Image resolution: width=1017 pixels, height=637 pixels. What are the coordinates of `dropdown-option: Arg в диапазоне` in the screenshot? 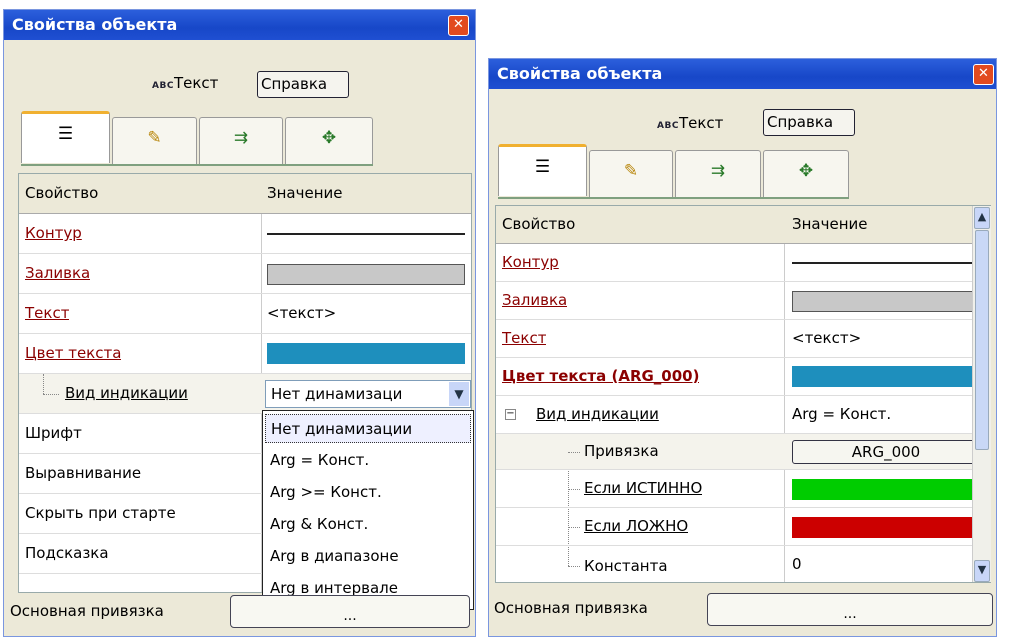 It's located at (368, 556).